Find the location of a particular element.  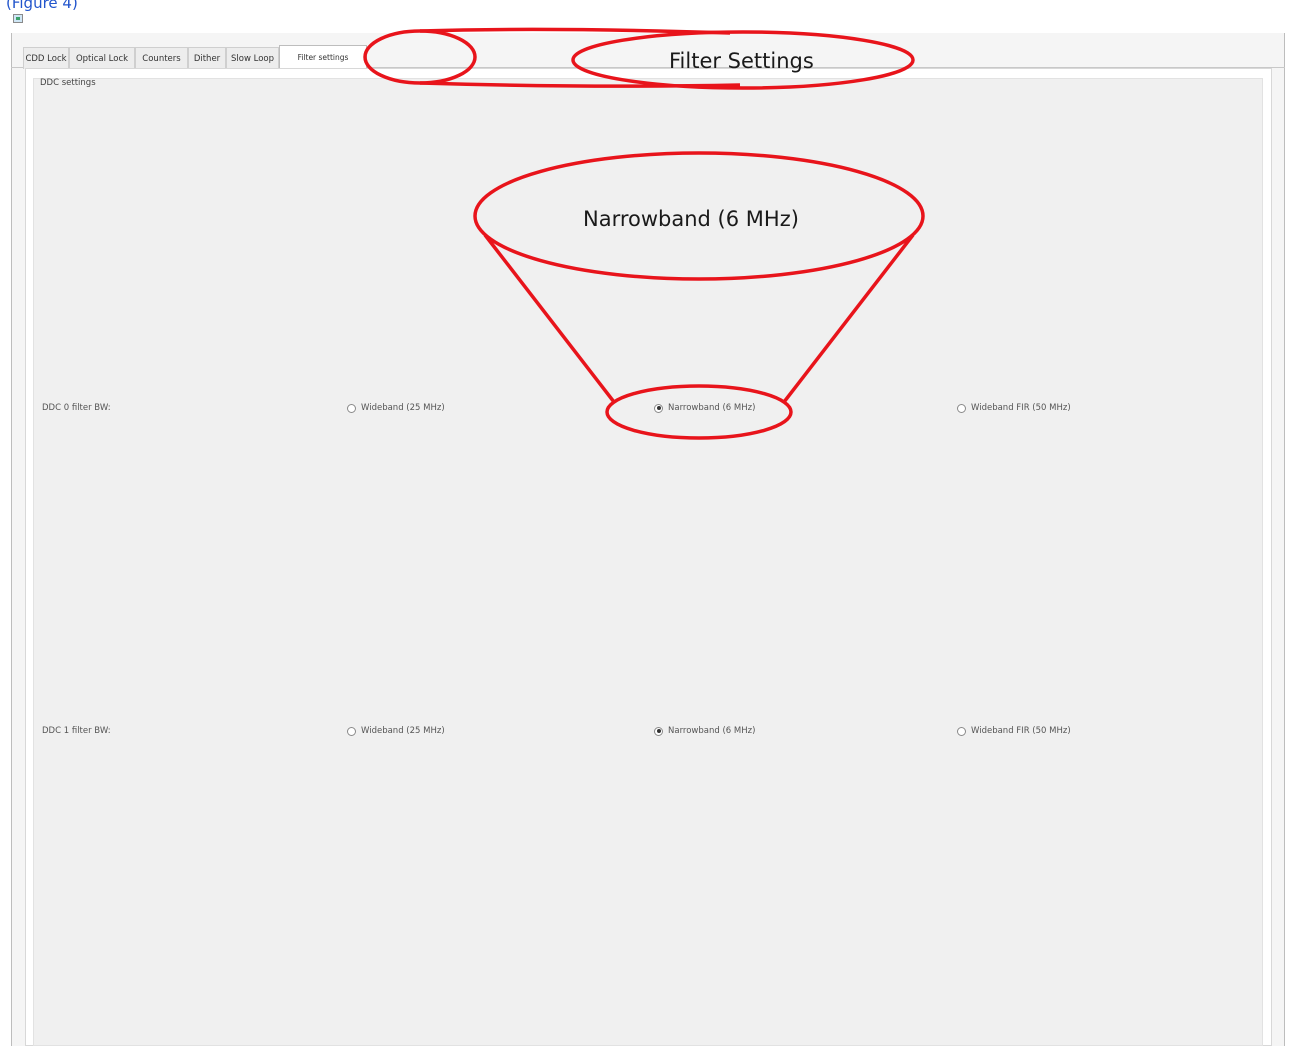

ddc0-wideband-option: Wideband (25 MHz) is located at coordinates (396, 408).